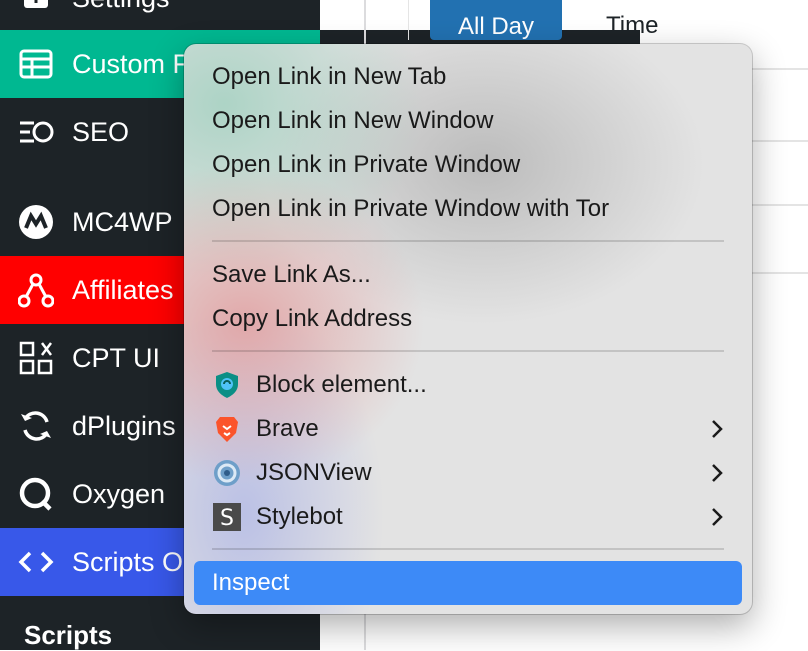 This screenshot has height=651, width=808. Describe the element at coordinates (36, 132) in the screenshot. I see `seo-bars-icon` at that location.